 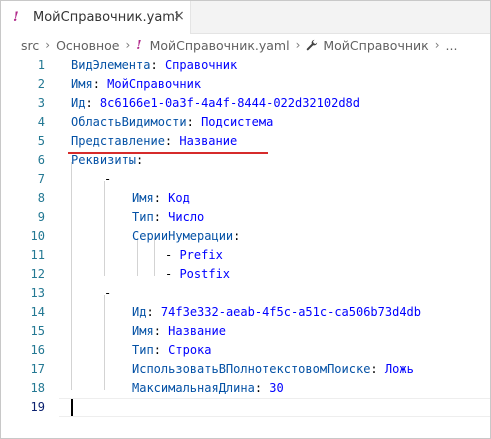 What do you see at coordinates (193, 388) in the screenshot?
I see `yaml-key: МаксимальнаяДлина` at bounding box center [193, 388].